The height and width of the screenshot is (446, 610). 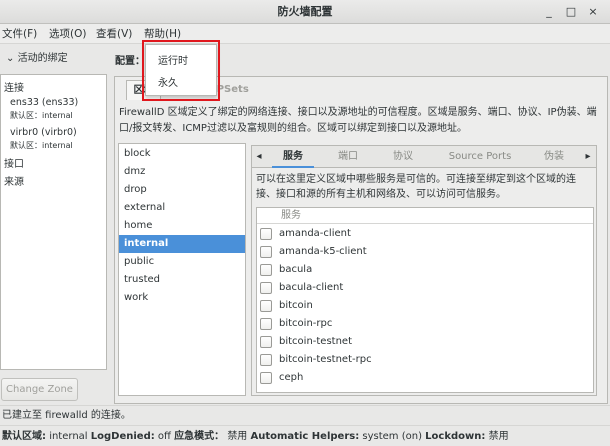 I want to click on status-message: 已建立至 firewalld 的连接。, so click(x=305, y=414).